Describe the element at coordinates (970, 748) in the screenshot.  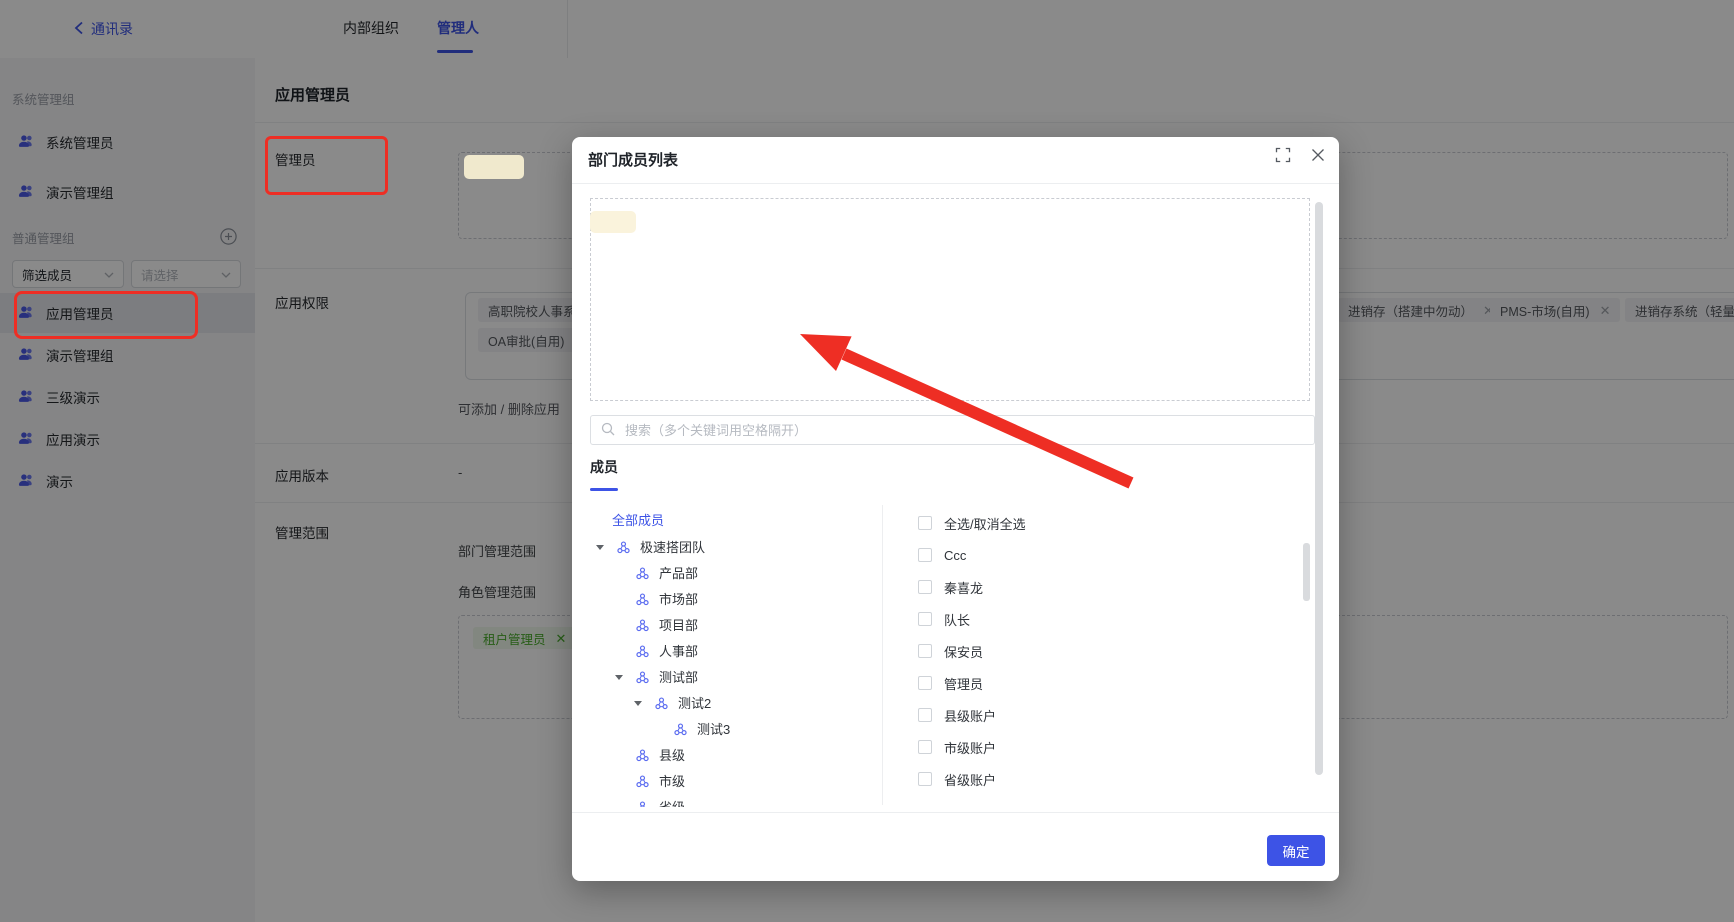
I see `member-label: 市级账户` at that location.